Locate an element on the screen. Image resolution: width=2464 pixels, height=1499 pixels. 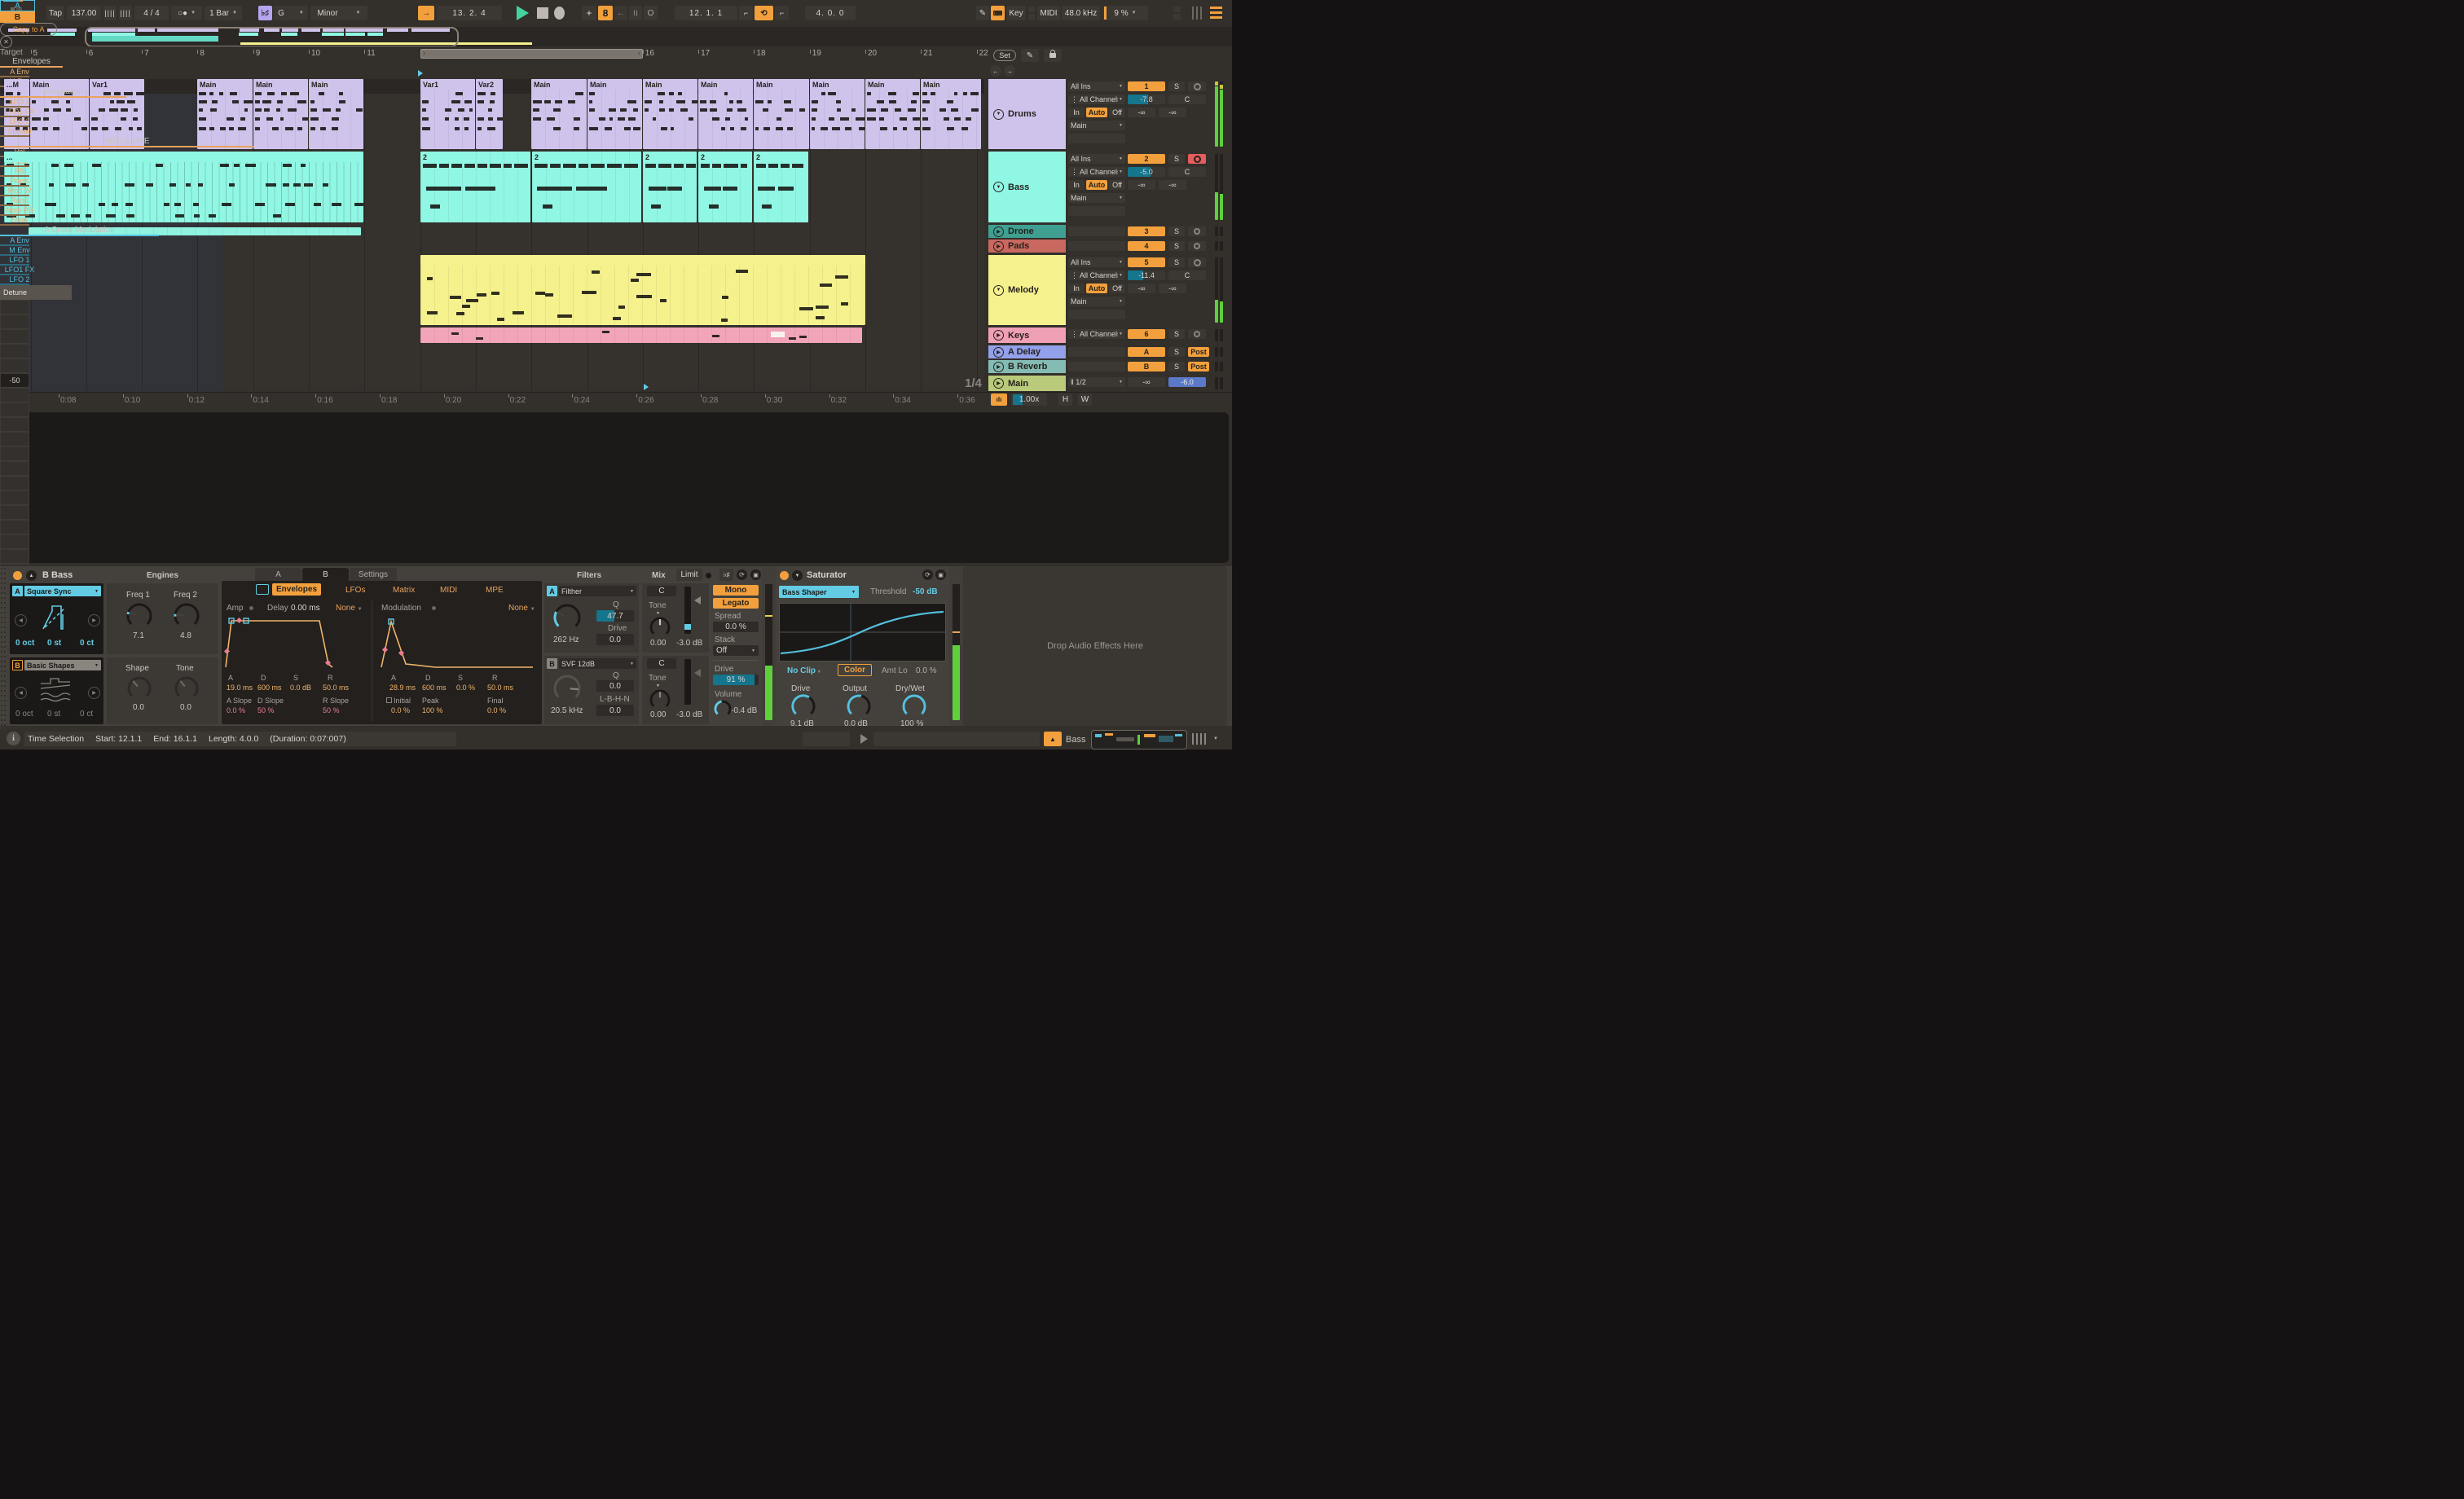
track-name: ▶ Keys is located at coordinates (1027, 335).